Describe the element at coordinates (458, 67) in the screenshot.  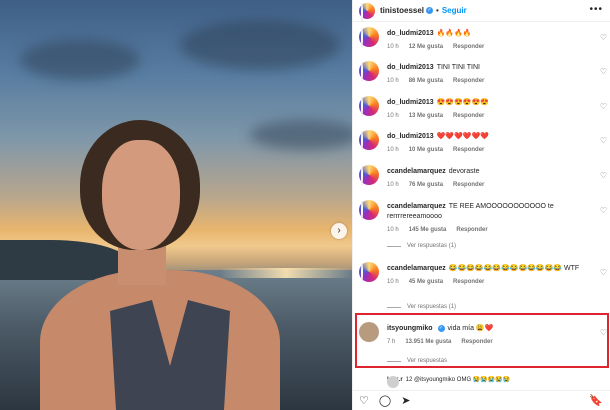
I see `comment-text: TINI TINI TINI` at that location.